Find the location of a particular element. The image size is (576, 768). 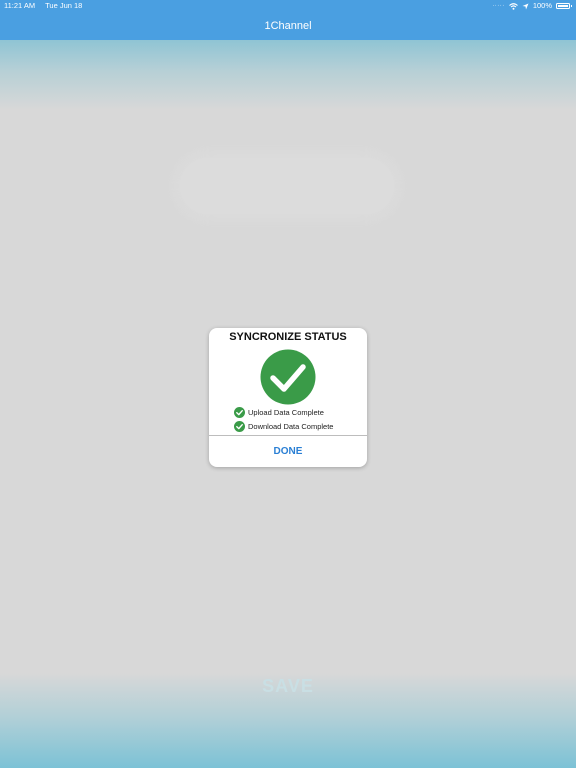

status-item-upload: Upload Data Complete is located at coordinates (279, 412).